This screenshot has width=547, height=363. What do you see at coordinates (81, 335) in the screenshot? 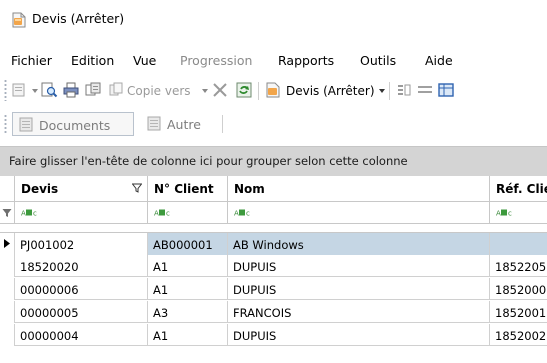
I see `cell-devis: 00000004` at bounding box center [81, 335].